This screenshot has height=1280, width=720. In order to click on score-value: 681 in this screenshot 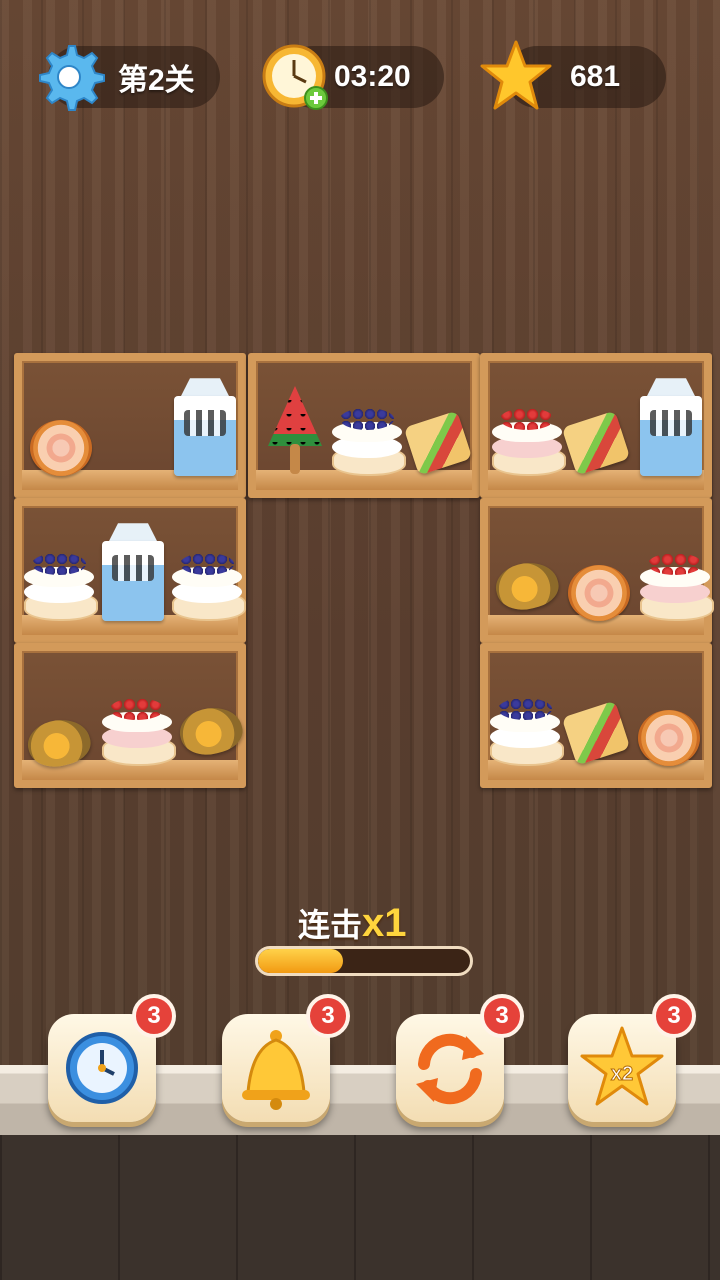, I will do `click(595, 76)`.